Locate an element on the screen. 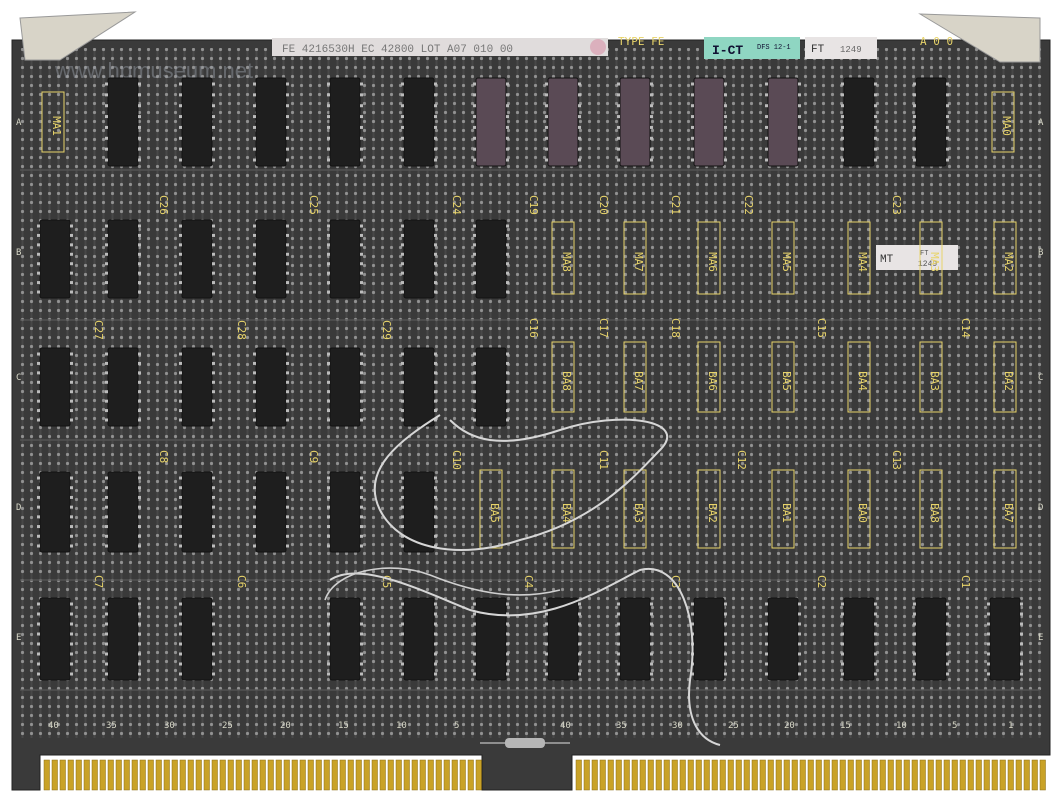  silk-bus-label: BA7 is located at coordinates (638, 381).